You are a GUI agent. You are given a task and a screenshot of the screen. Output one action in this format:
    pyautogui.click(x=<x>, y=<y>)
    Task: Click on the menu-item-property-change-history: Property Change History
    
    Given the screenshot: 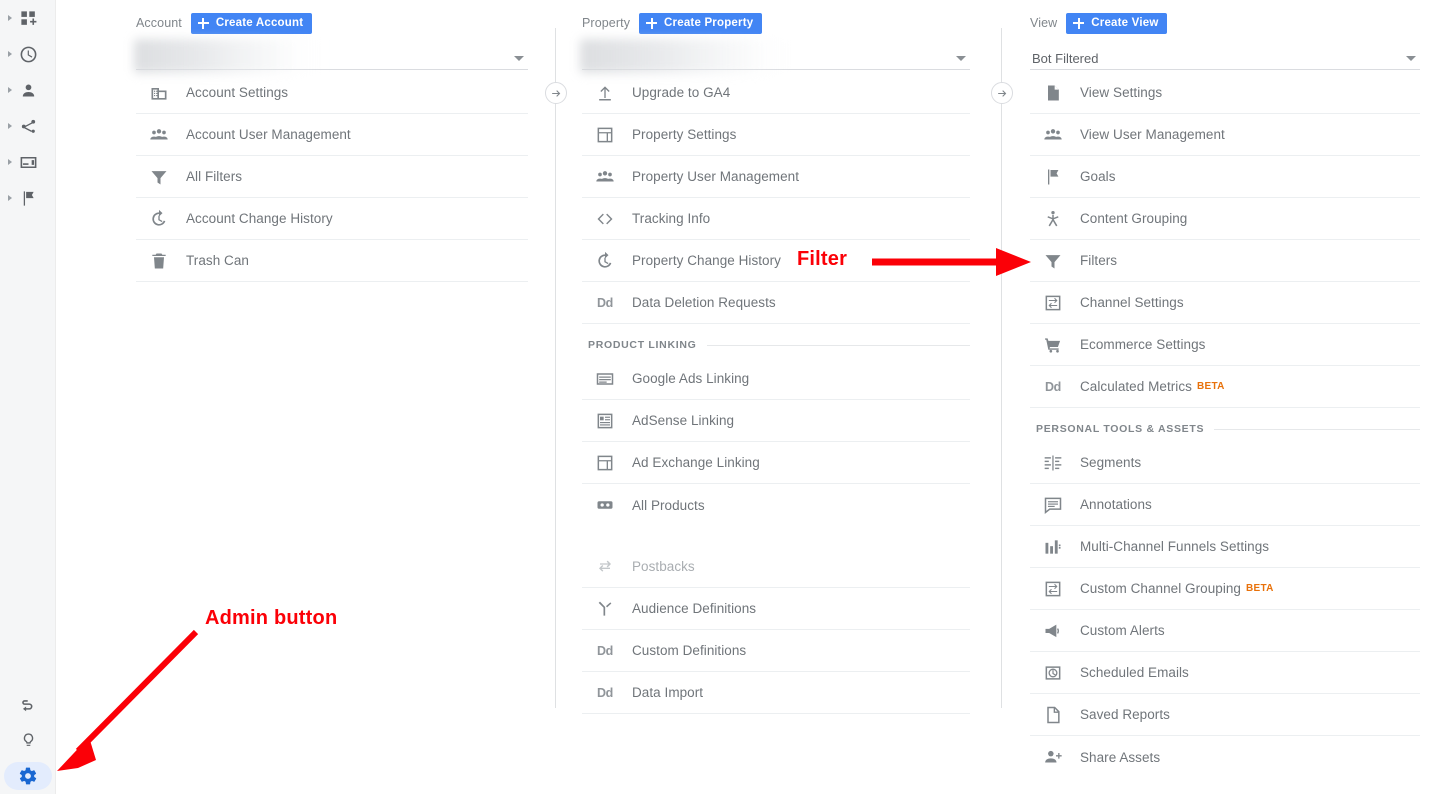 What is the action you would take?
    pyautogui.click(x=776, y=261)
    